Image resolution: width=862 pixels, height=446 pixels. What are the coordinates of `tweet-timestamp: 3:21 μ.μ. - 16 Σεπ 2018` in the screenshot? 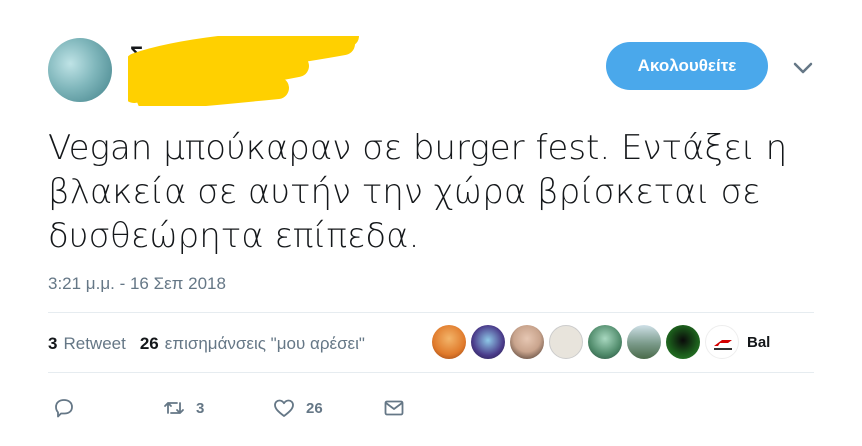 It's located at (137, 284).